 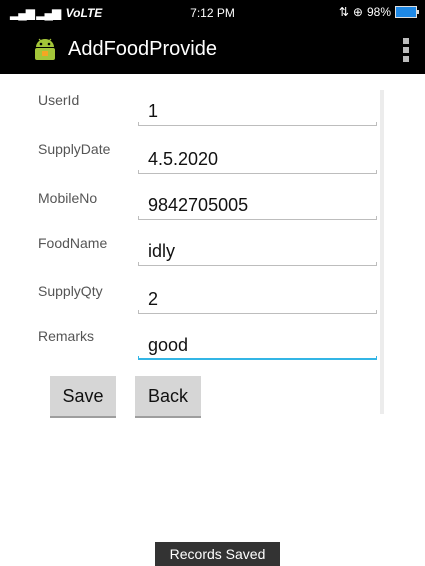 I want to click on data-transfer-icon: ⇅, so click(x=343, y=12).